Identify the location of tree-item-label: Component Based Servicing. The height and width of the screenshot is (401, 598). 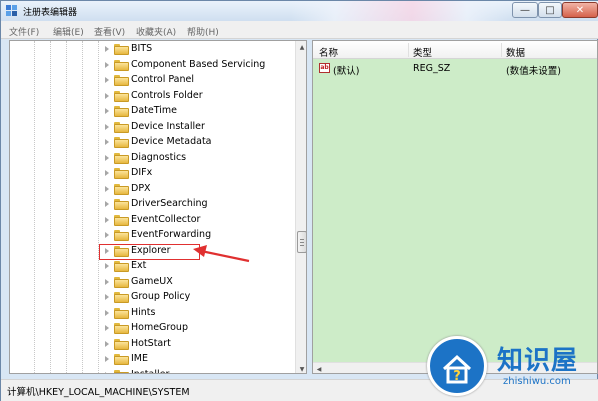
(198, 64).